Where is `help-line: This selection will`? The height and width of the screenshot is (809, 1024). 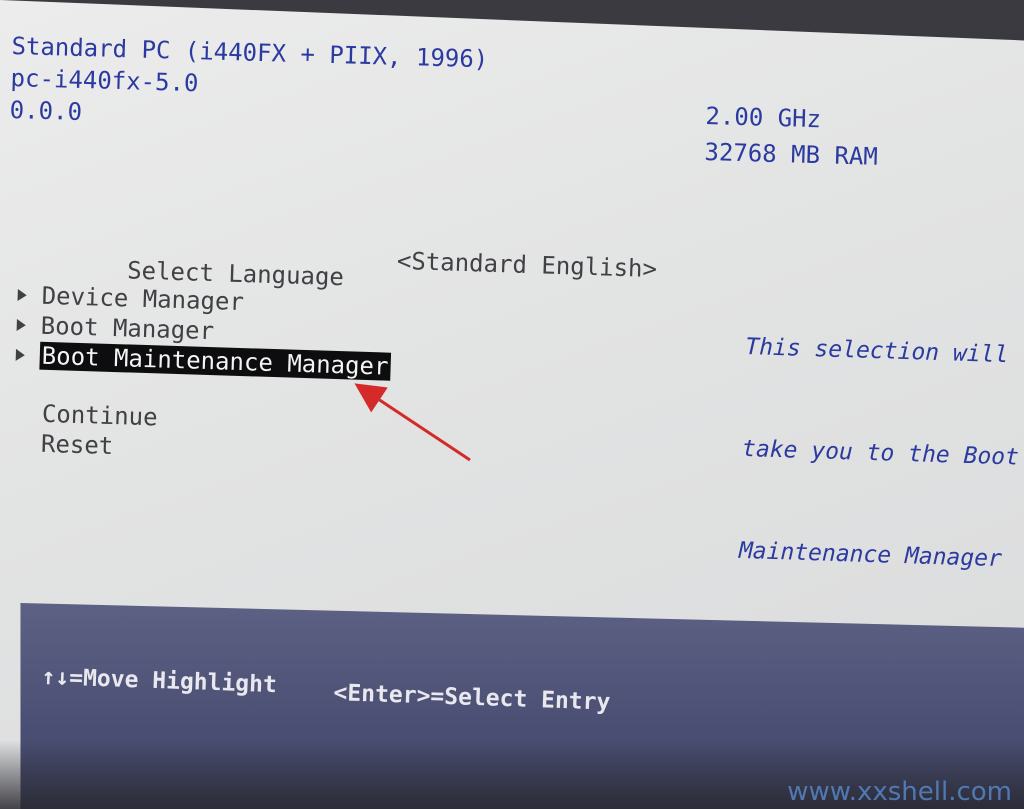
help-line: This selection will is located at coordinates (876, 351).